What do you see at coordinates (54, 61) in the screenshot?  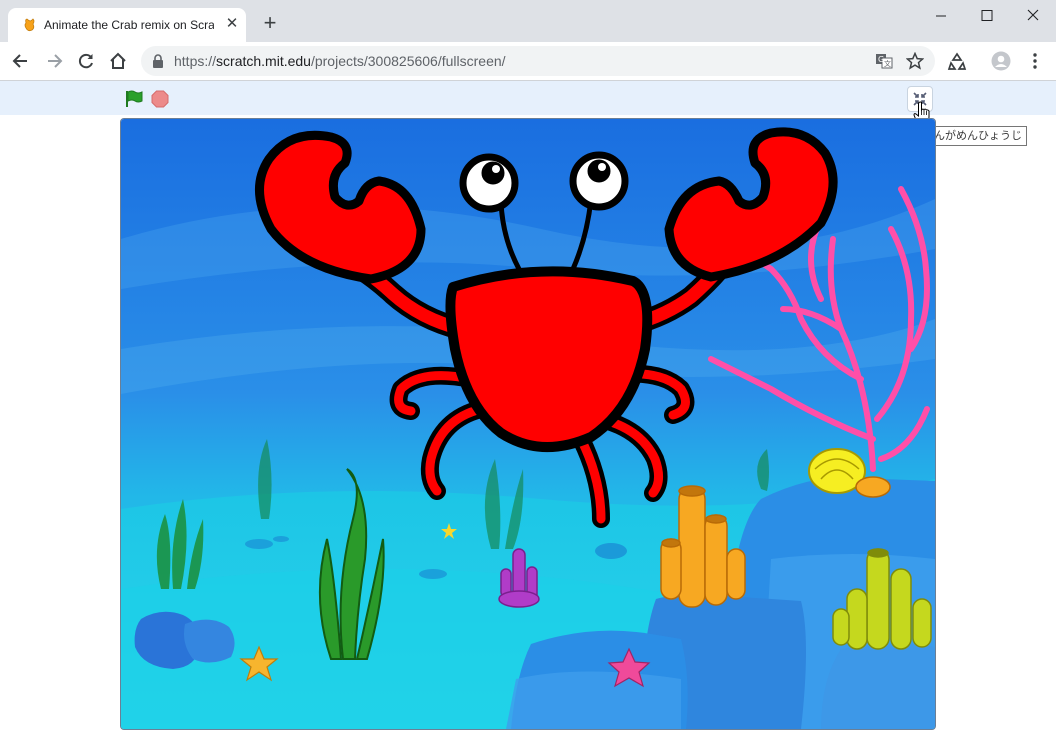 I see `forward-icon` at bounding box center [54, 61].